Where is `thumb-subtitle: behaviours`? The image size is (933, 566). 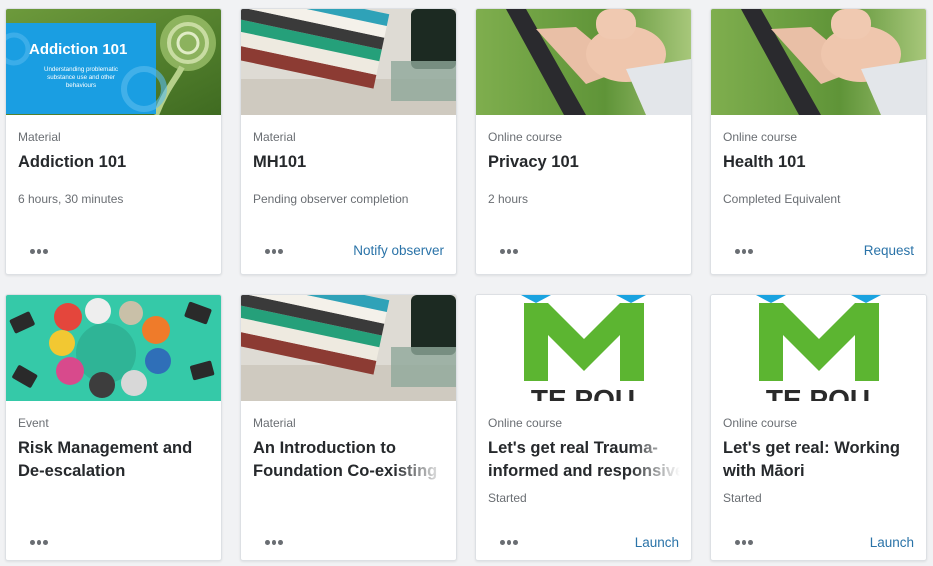
thumb-subtitle: behaviours is located at coordinates (81, 85).